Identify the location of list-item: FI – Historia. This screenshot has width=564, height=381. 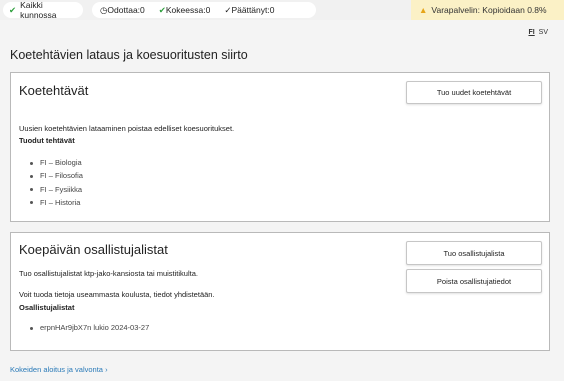
(51, 202).